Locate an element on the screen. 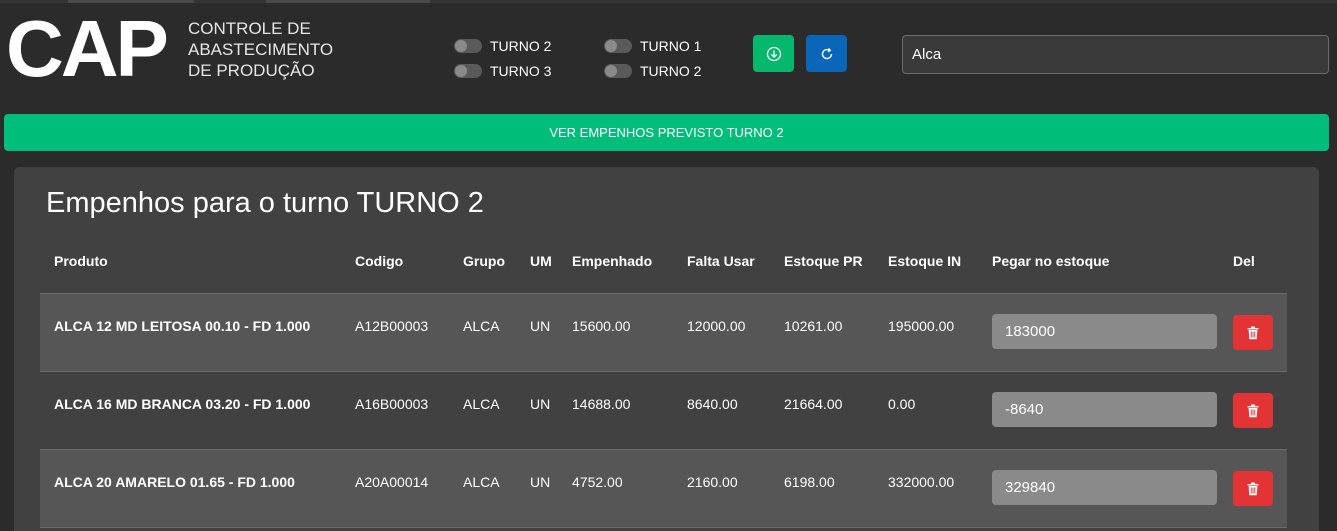 This screenshot has height=531, width=1337. app-logo: CAP is located at coordinates (87, 48).